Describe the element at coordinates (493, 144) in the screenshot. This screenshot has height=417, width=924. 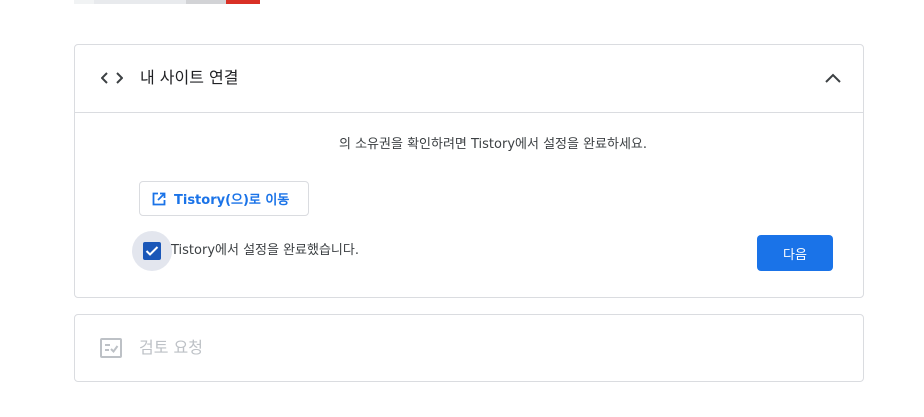
I see `ownership-description: 의 소유권을 확인하려면 Tistory에서 설정을 완료하세요.` at that location.